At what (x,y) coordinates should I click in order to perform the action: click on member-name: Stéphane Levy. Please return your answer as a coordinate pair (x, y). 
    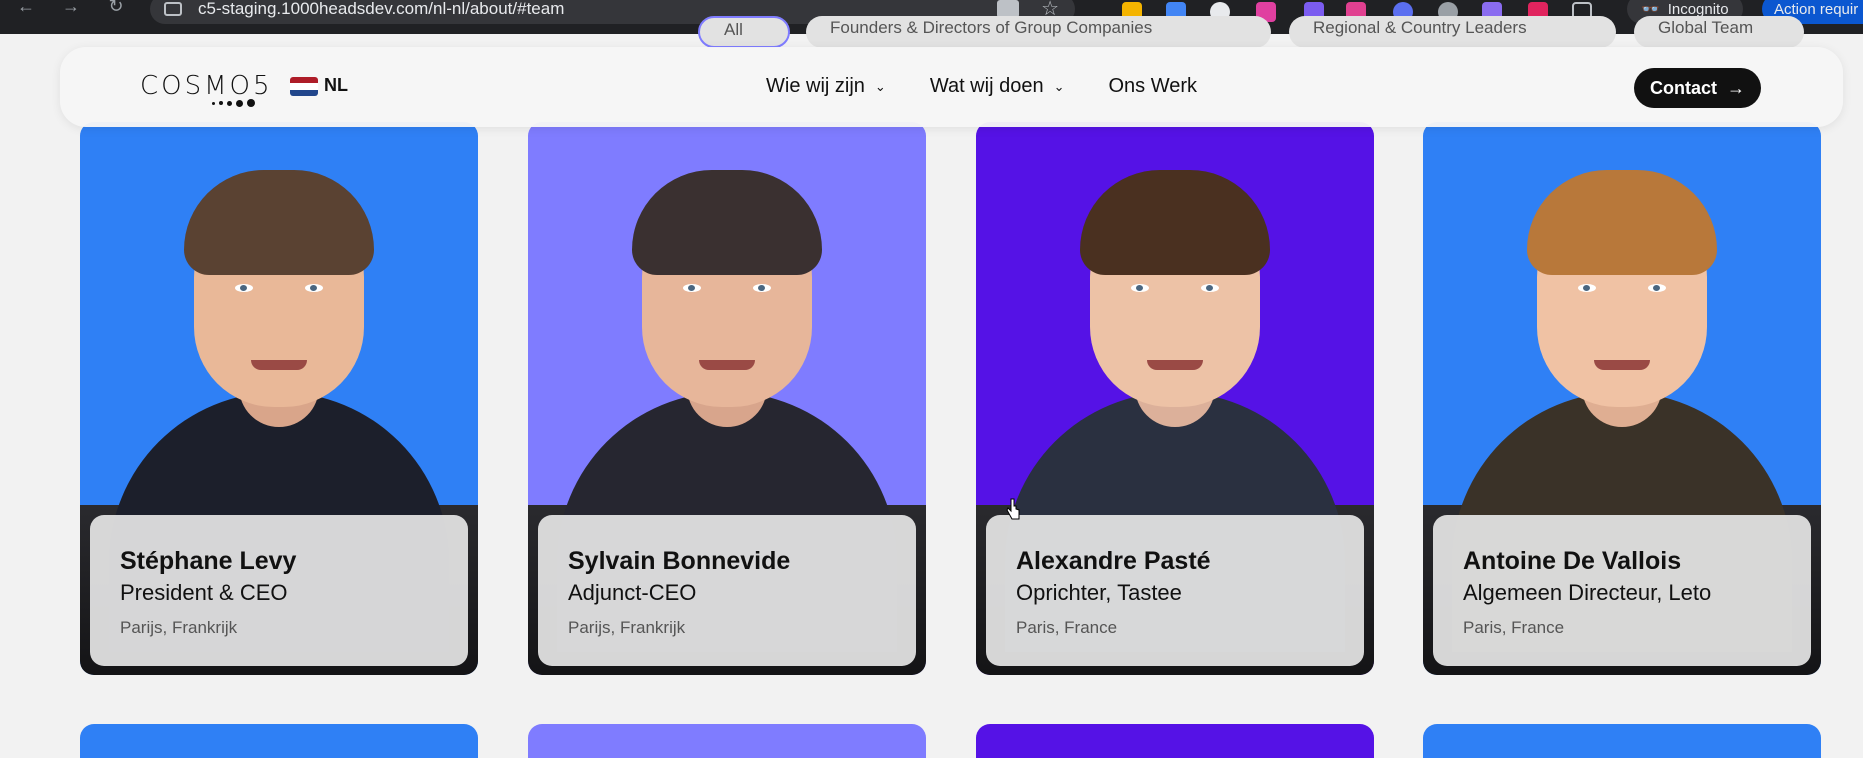
    Looking at the image, I should click on (208, 561).